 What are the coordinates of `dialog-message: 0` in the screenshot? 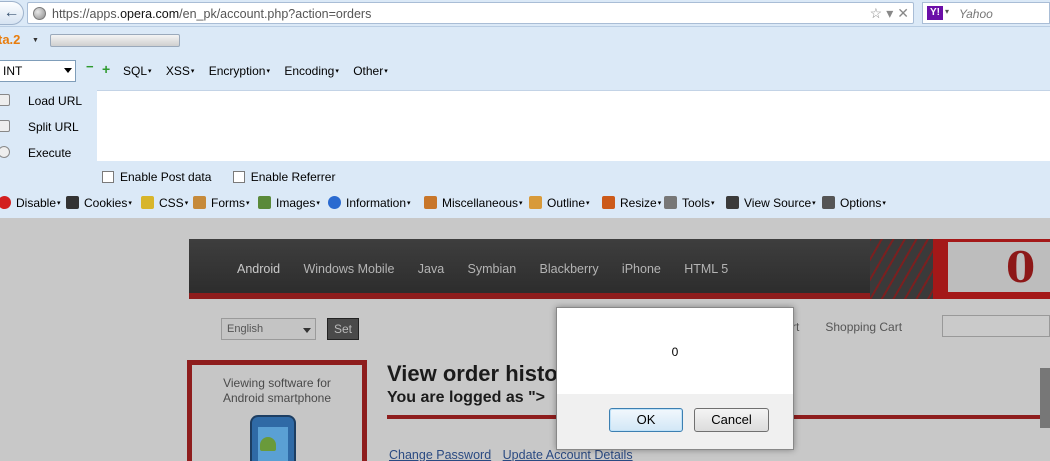 It's located at (675, 352).